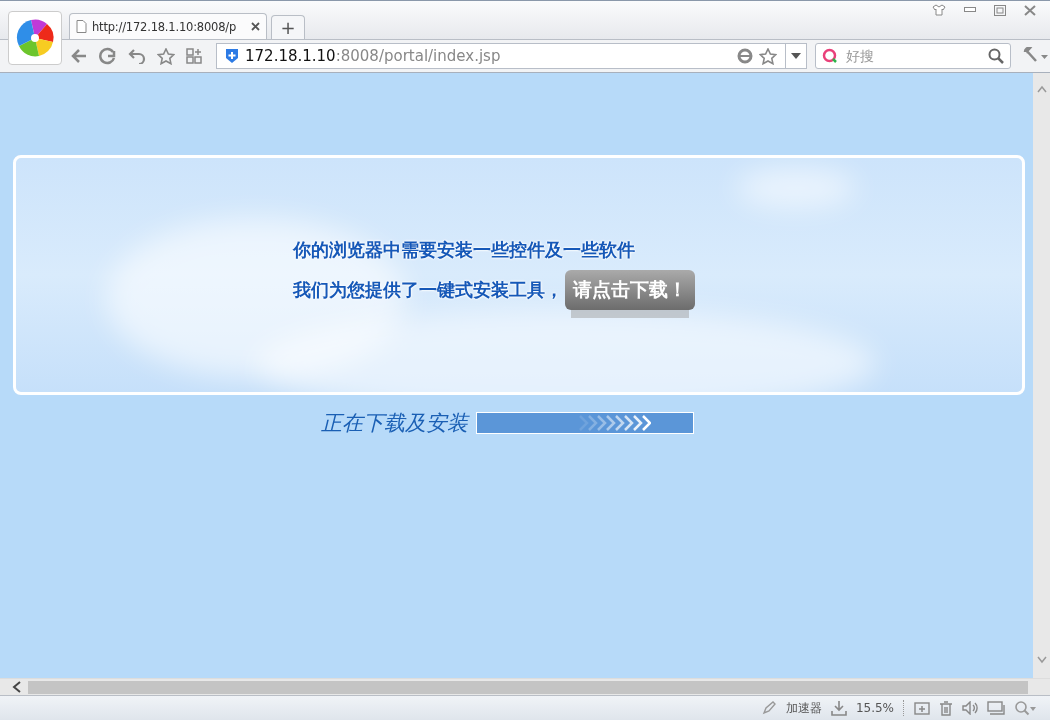 This screenshot has height=720, width=1050. Describe the element at coordinates (1041, 660) in the screenshot. I see `chevron-down-icon` at that location.